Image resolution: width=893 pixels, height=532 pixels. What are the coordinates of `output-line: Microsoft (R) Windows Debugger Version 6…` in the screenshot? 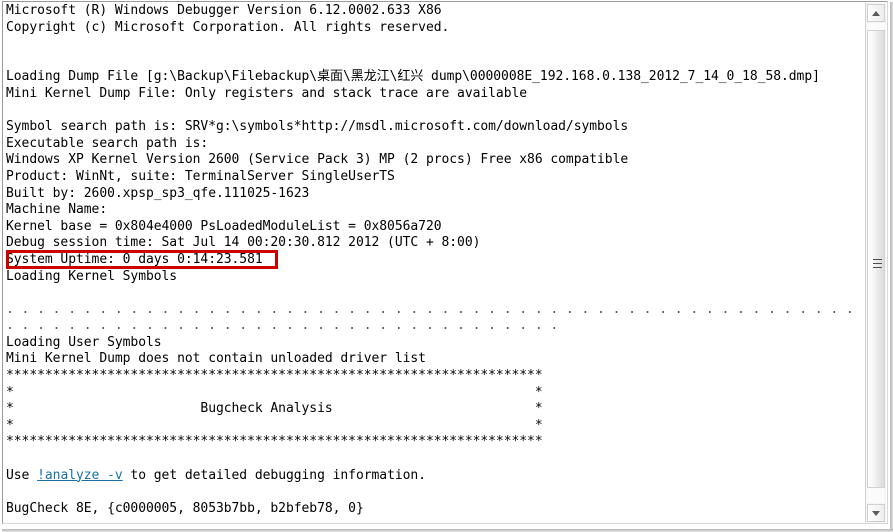 It's located at (224, 10).